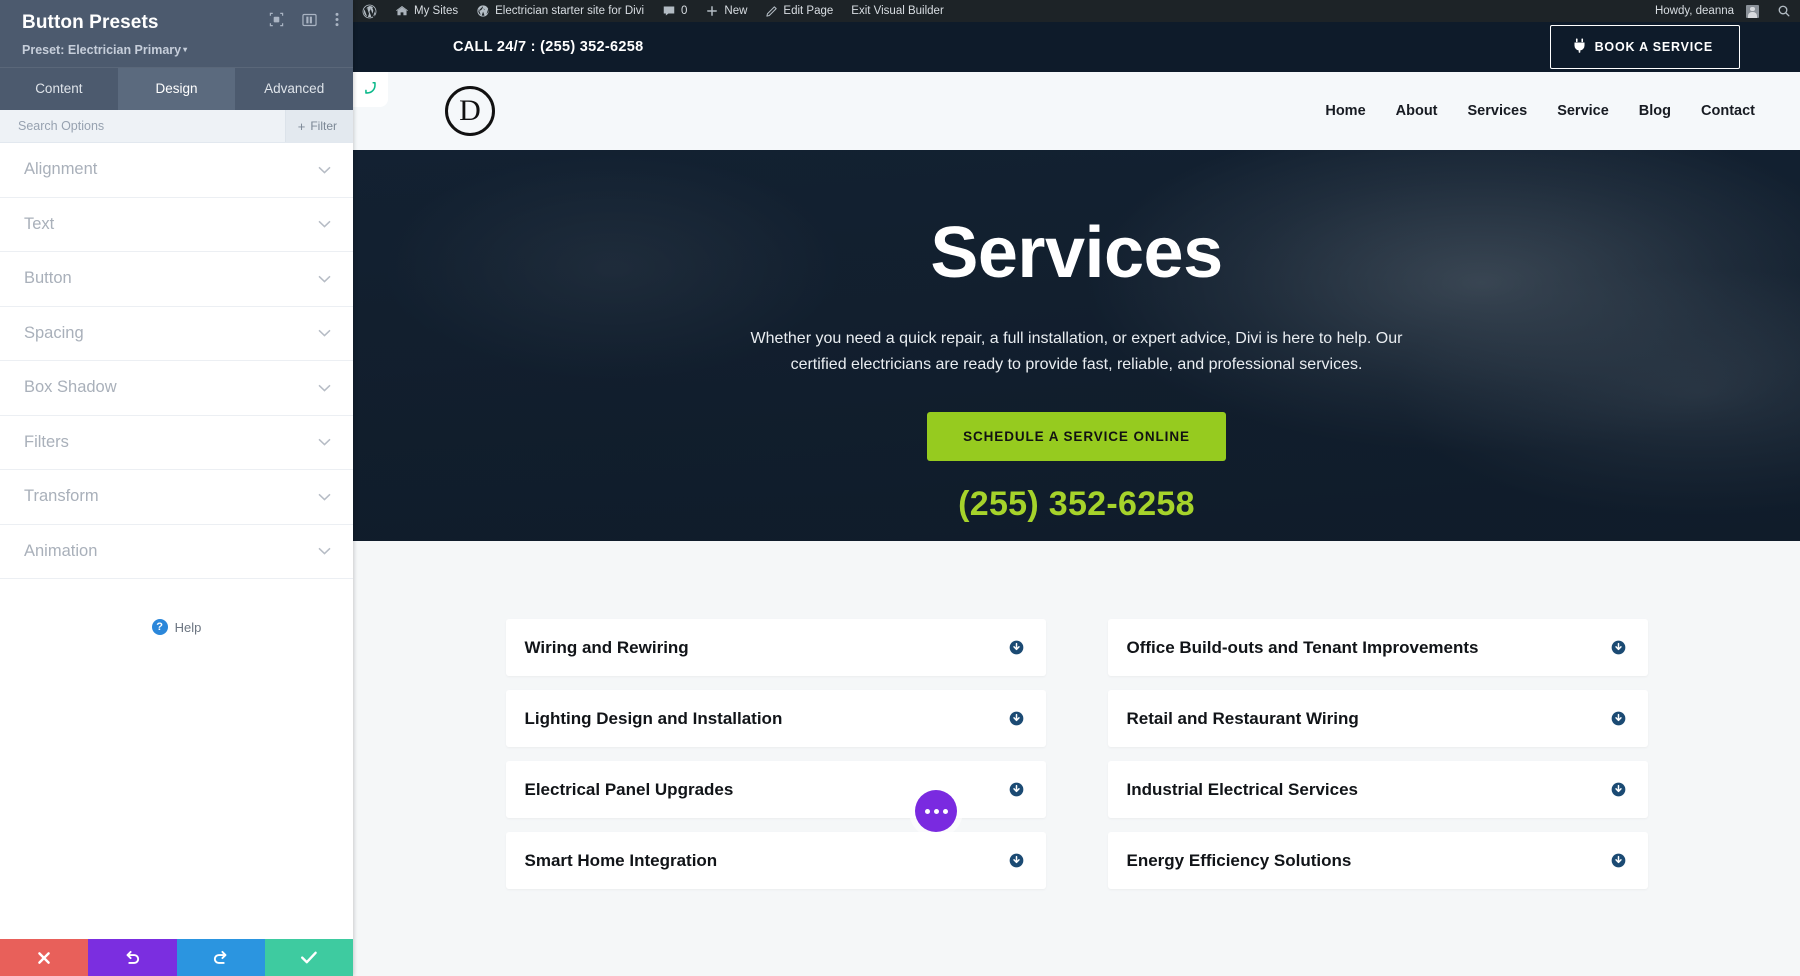 Image resolution: width=1800 pixels, height=976 pixels. Describe the element at coordinates (736, 11) in the screenshot. I see `new-label: New` at that location.